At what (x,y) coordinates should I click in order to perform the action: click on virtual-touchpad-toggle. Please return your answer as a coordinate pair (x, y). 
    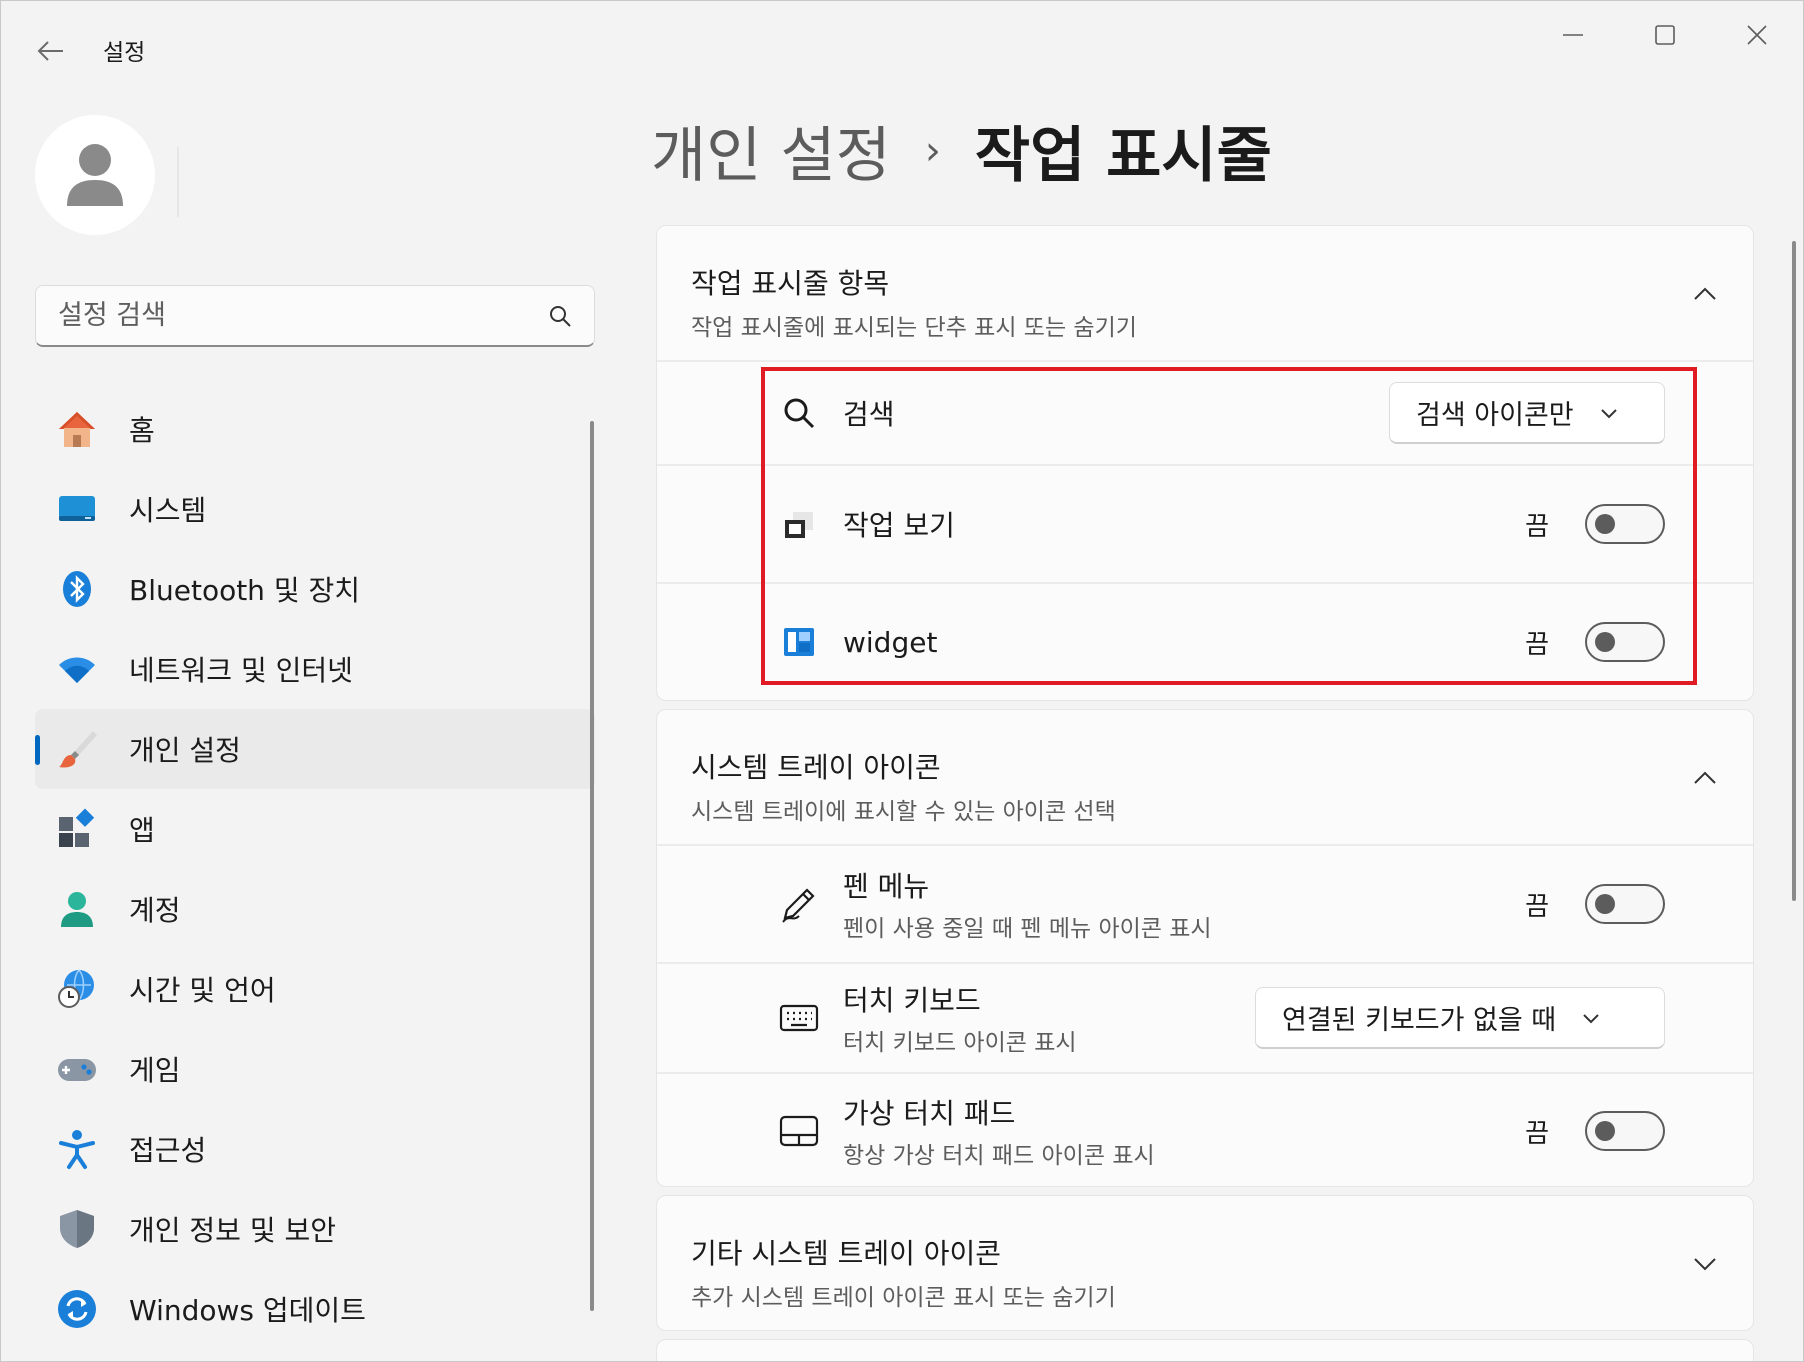
    Looking at the image, I should click on (1625, 1131).